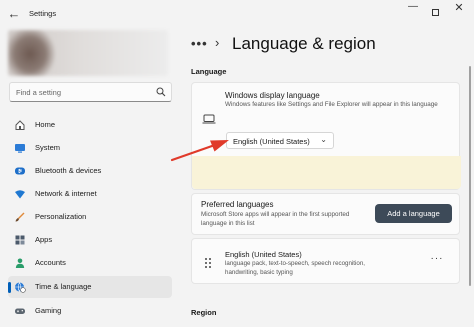 This screenshot has height=327, width=474. What do you see at coordinates (20, 194) in the screenshot?
I see `wifi-icon` at bounding box center [20, 194].